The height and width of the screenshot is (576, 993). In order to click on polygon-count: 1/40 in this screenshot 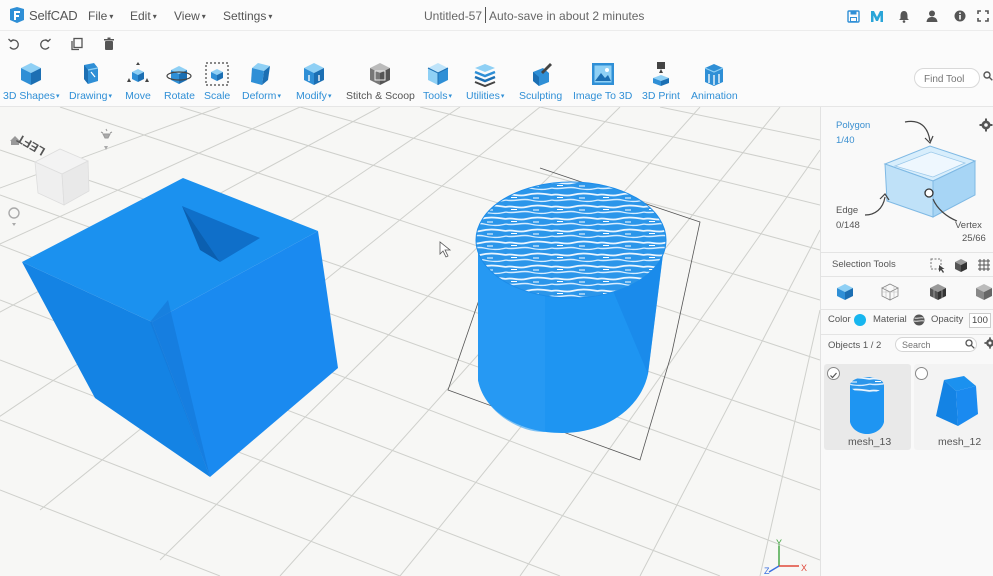, I will do `click(845, 140)`.